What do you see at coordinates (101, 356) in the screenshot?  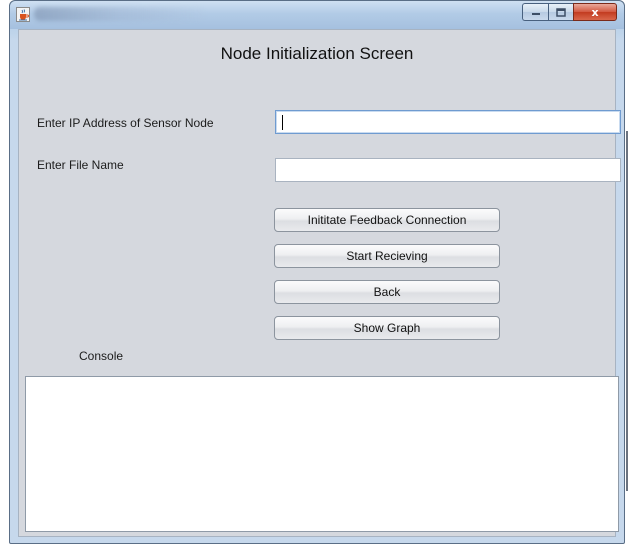 I see `console-label: Console` at bounding box center [101, 356].